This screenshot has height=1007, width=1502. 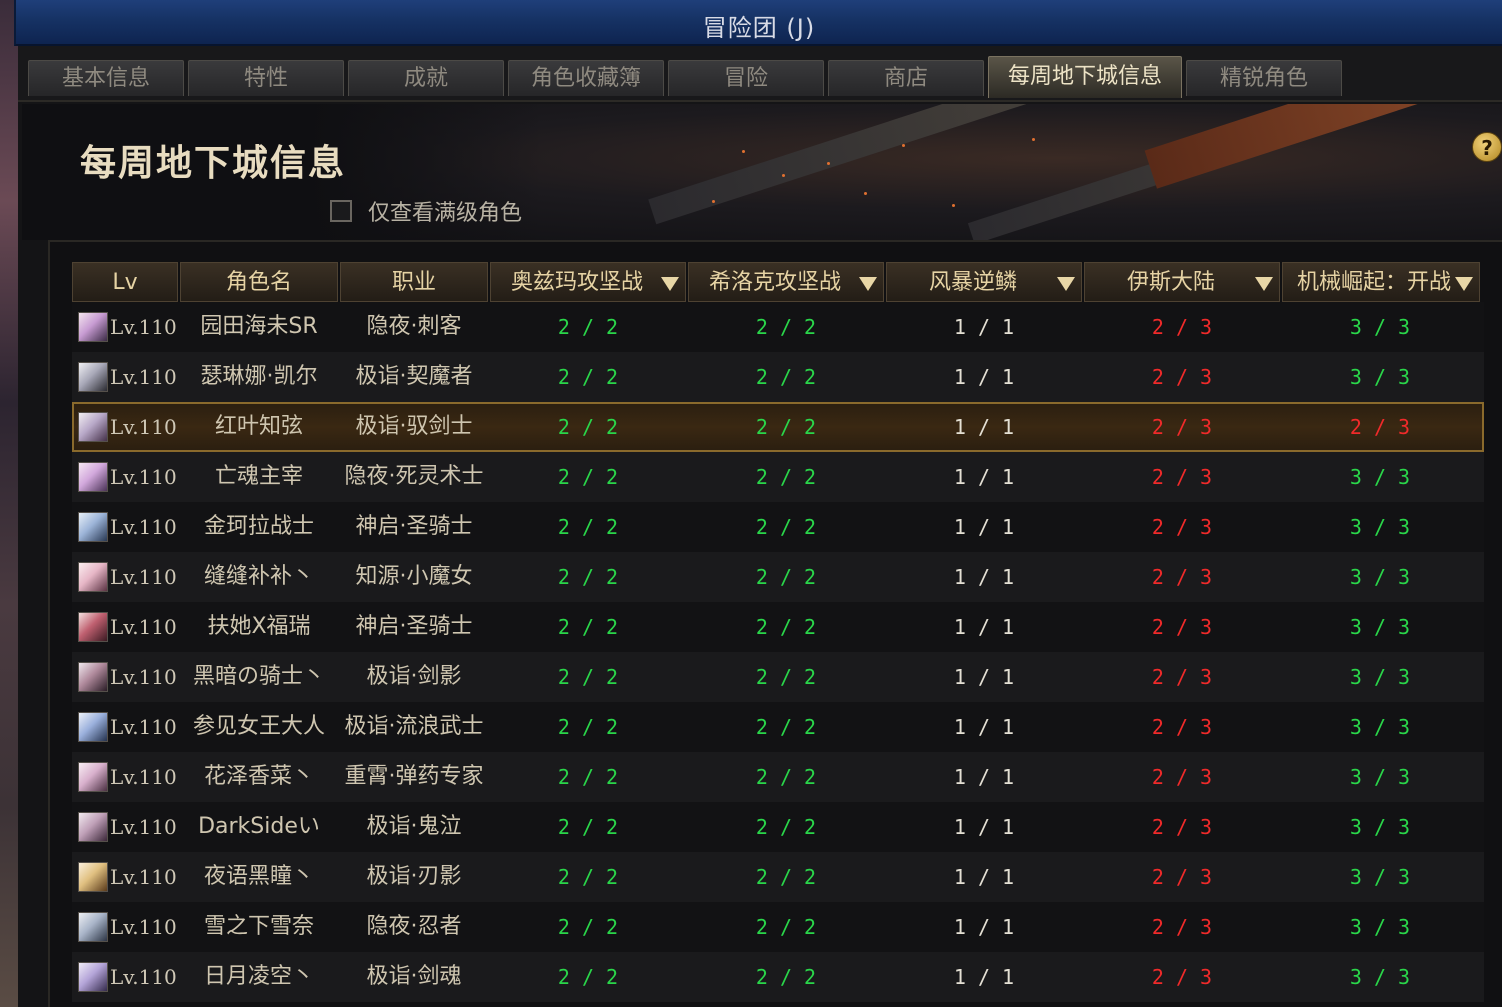 What do you see at coordinates (774, 282) in the screenshot?
I see `column-header-label: 希洛克攻坚战` at bounding box center [774, 282].